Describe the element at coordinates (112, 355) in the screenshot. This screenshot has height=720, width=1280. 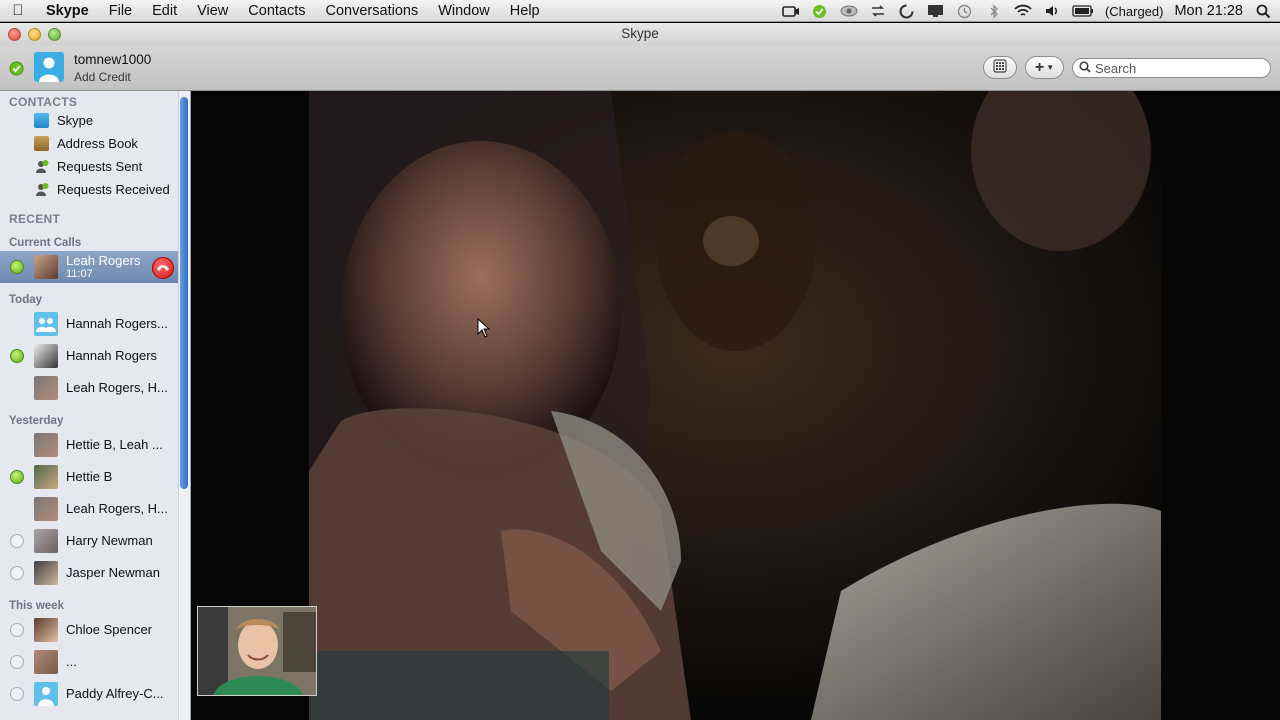
I see `contact-name: Hannah Rogers` at that location.